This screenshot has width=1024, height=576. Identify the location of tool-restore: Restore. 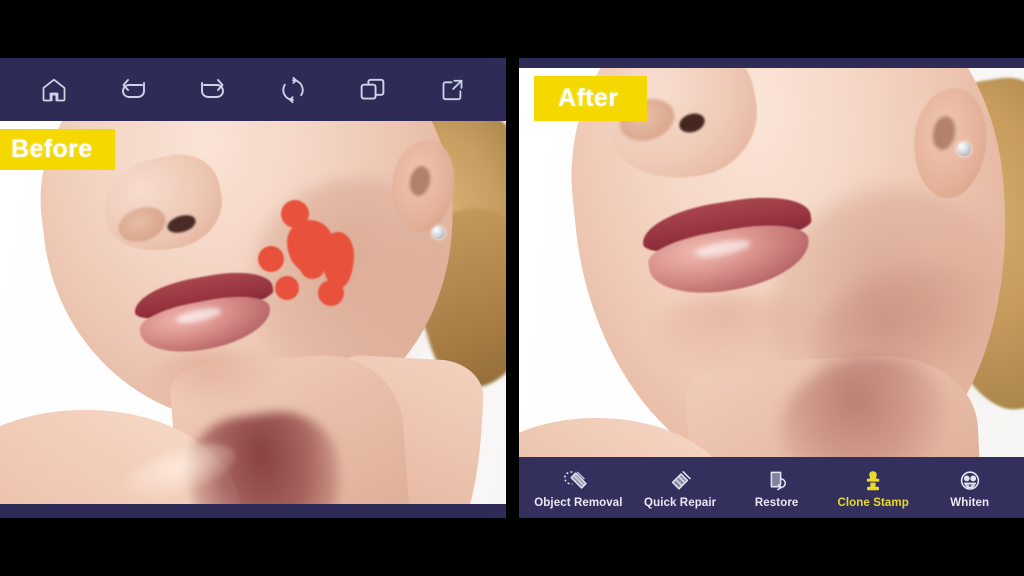
(777, 488).